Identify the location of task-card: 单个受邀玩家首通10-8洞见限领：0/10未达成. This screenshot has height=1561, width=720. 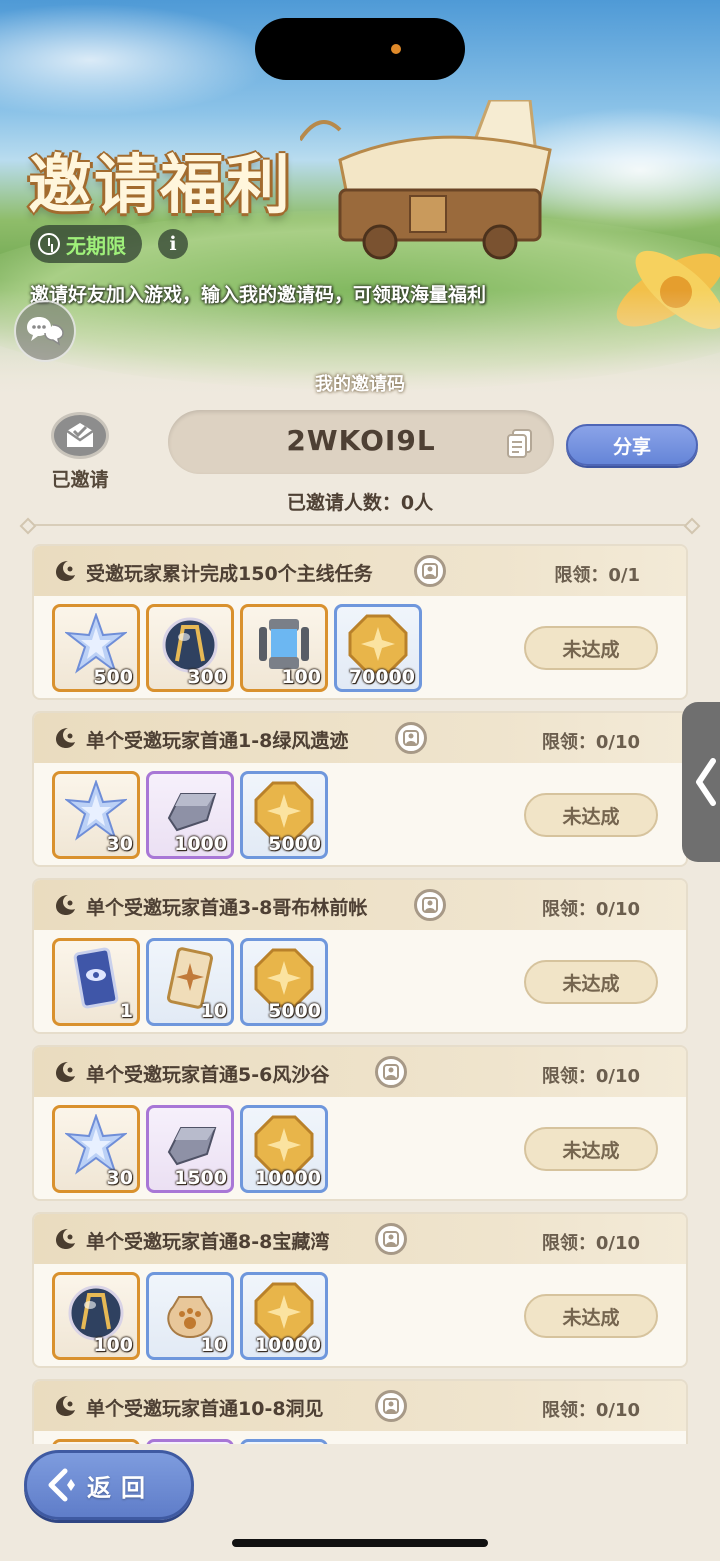
(360, 1411).